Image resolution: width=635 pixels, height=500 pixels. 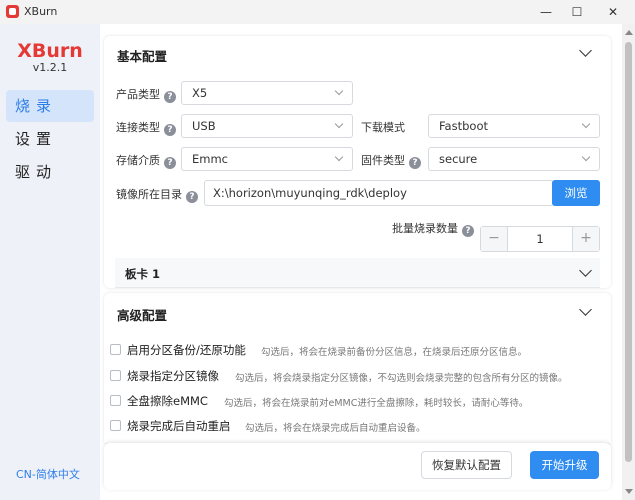 I want to click on product-type-label: 产品类型?, so click(x=146, y=94).